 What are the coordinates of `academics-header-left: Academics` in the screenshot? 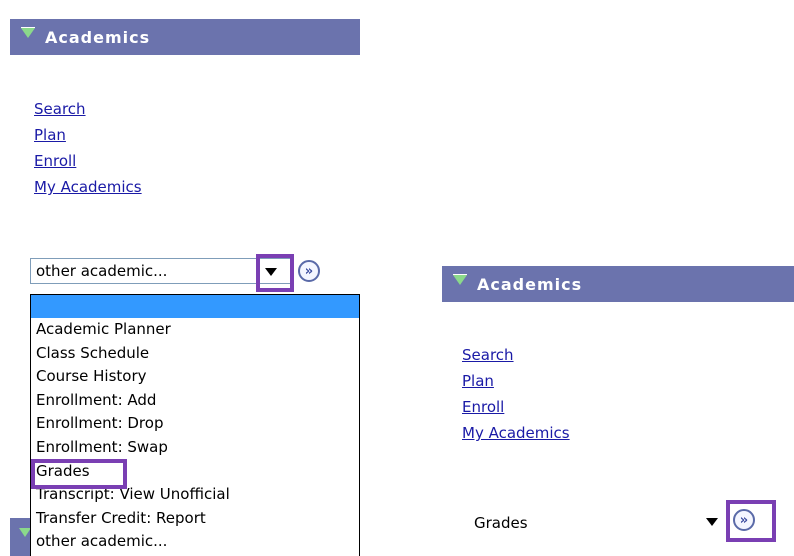 It's located at (185, 37).